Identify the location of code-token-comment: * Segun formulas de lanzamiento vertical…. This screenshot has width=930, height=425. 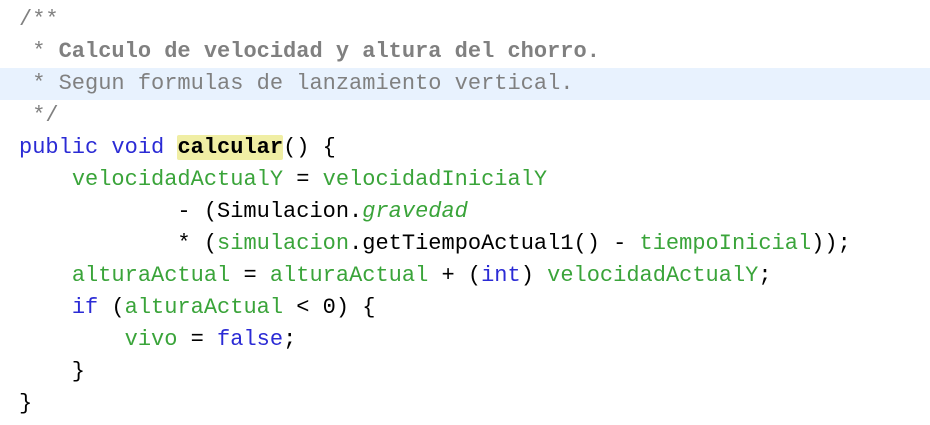
(296, 83).